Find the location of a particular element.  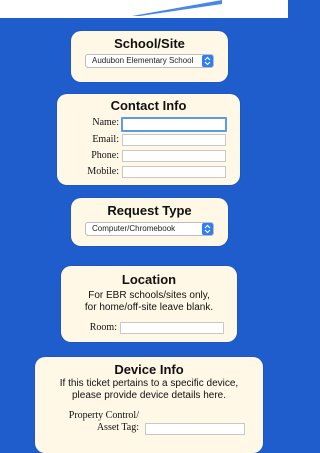

school-site-title: School/Site is located at coordinates (149, 43).